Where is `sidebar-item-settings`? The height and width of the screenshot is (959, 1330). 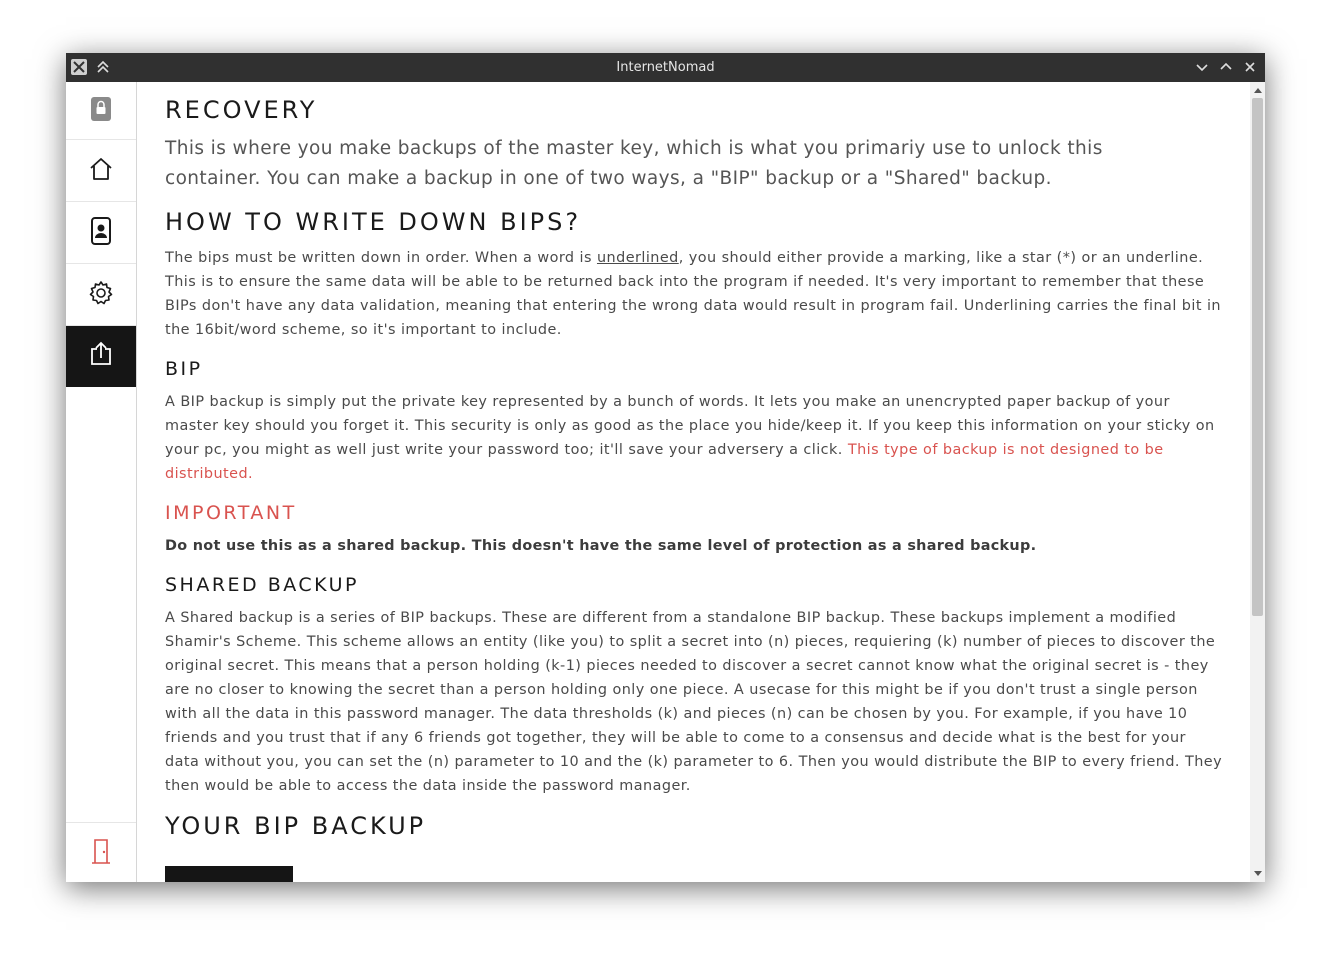
sidebar-item-settings is located at coordinates (101, 295).